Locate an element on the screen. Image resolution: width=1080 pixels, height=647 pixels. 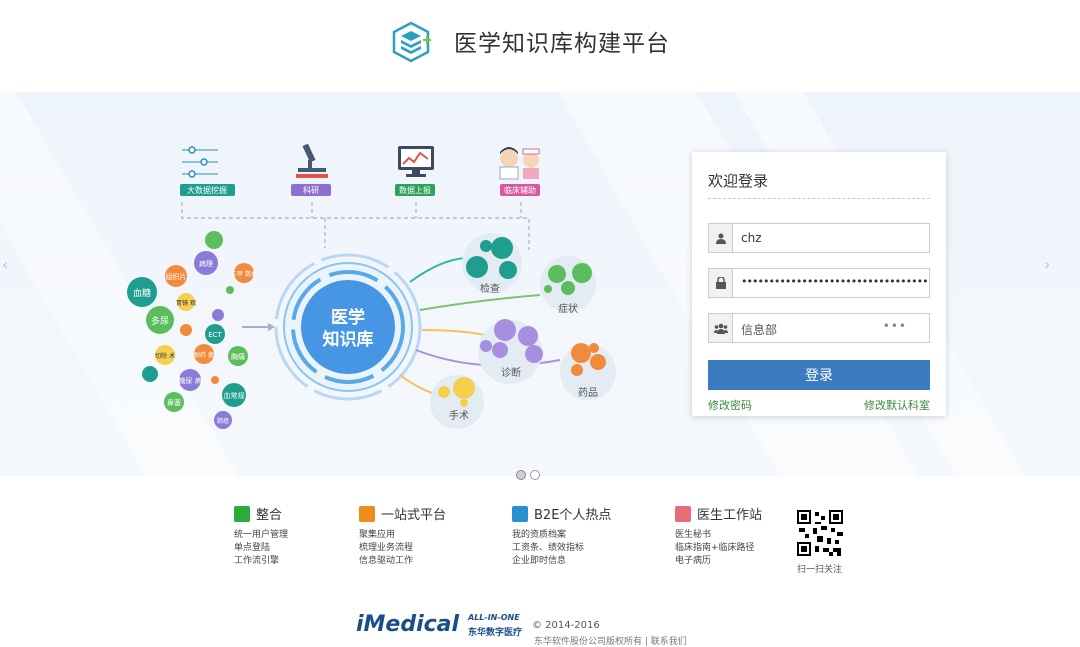
password-field: •••••••••••••••••••••••••••••••••• is located at coordinates (819, 283).